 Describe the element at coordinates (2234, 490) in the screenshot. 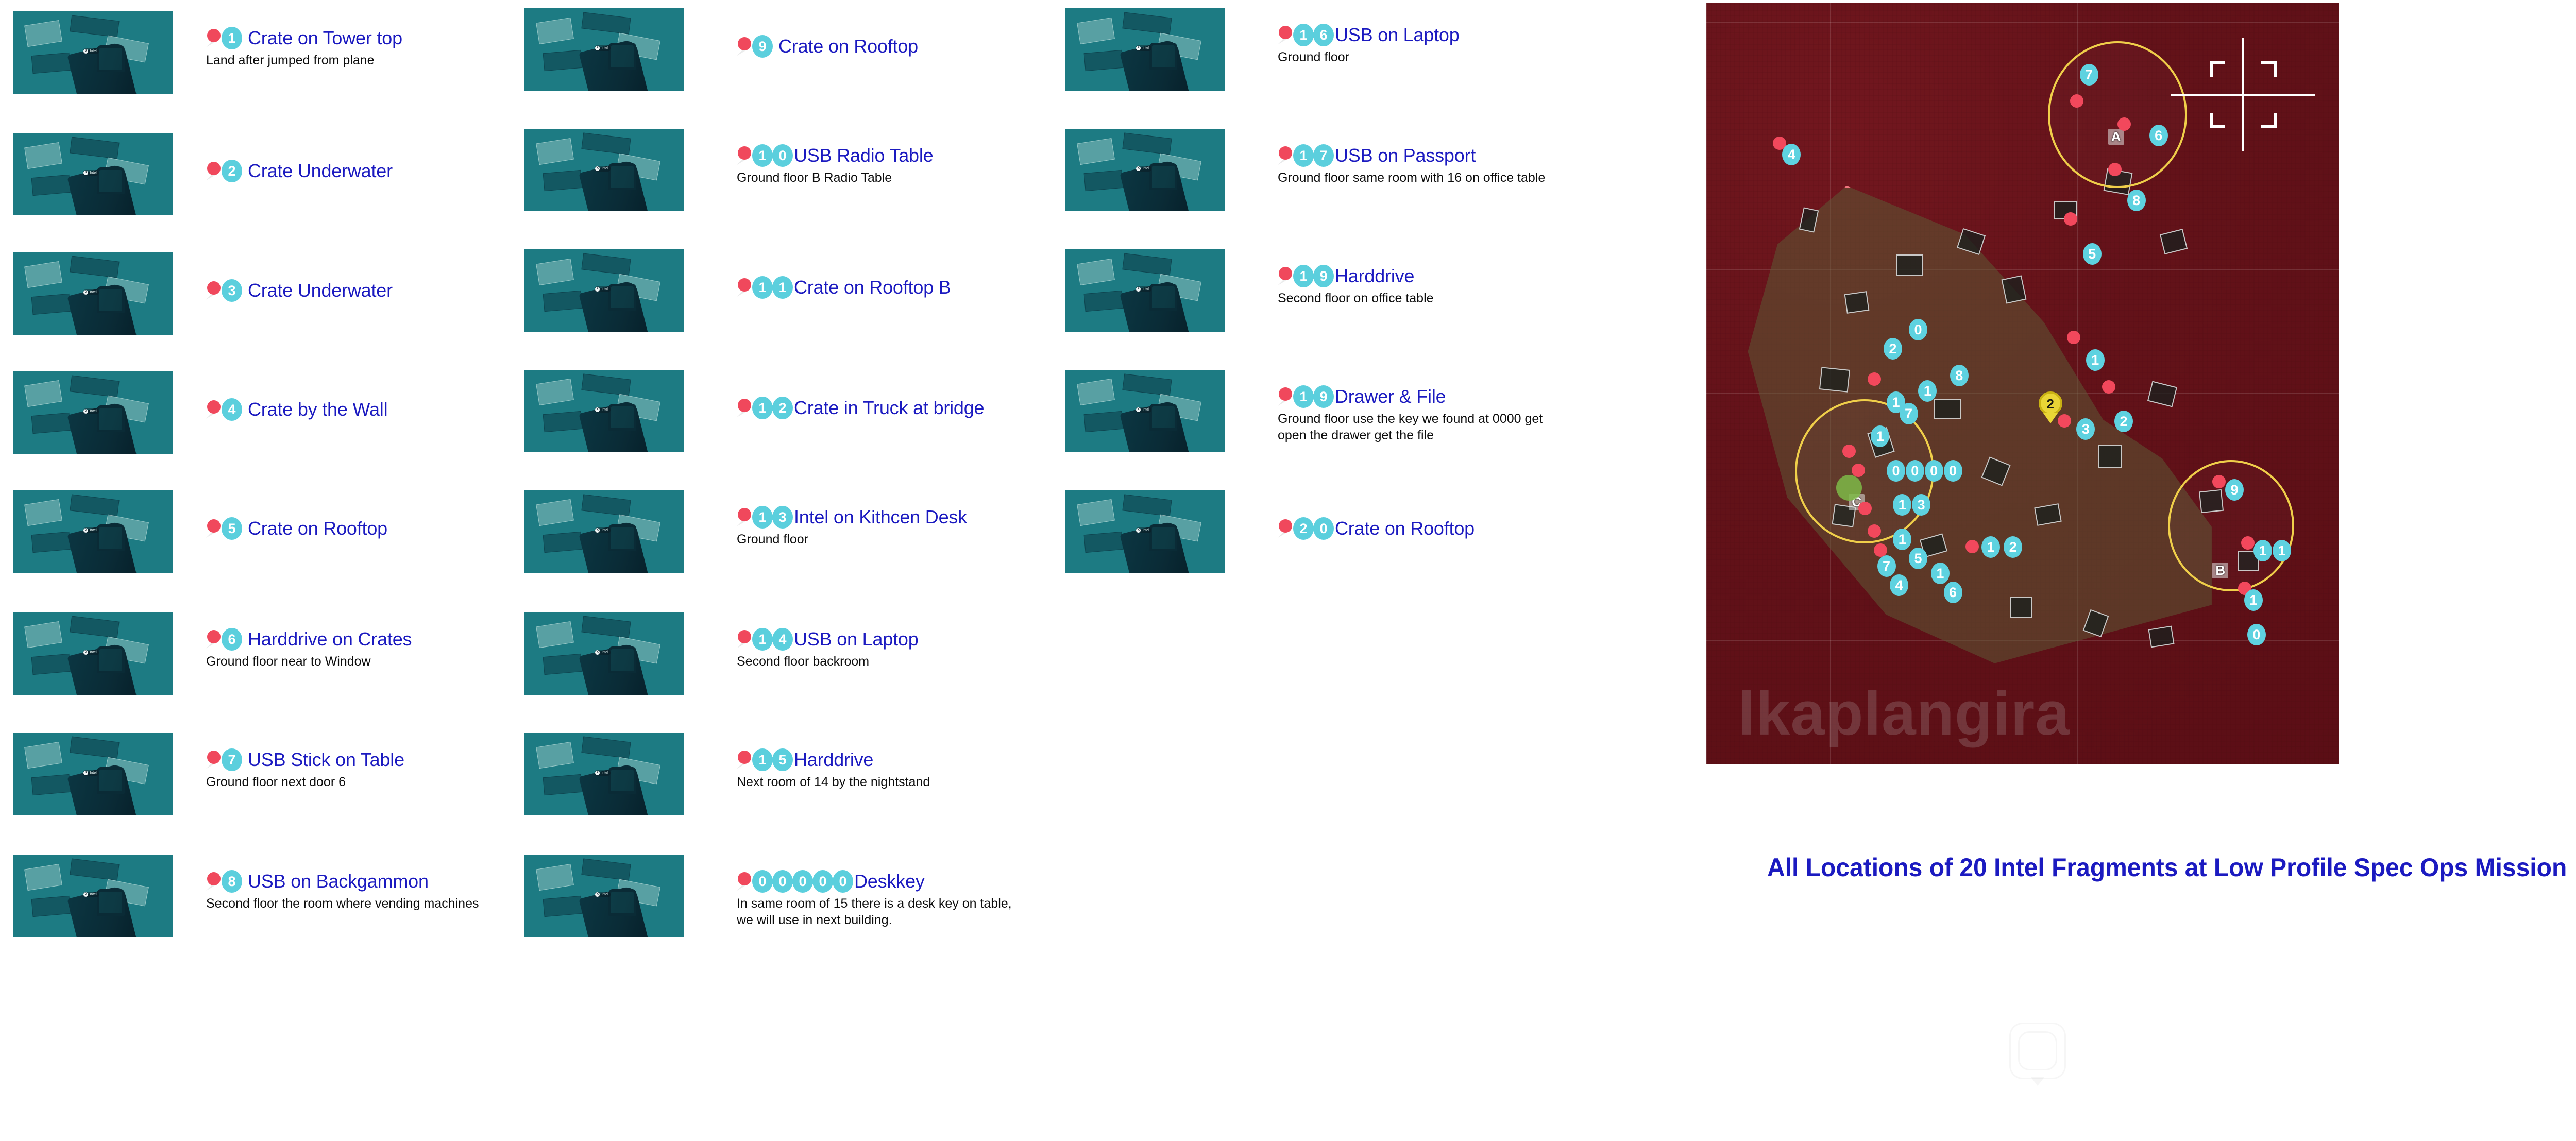

I see `map-intel-marker: 9` at that location.